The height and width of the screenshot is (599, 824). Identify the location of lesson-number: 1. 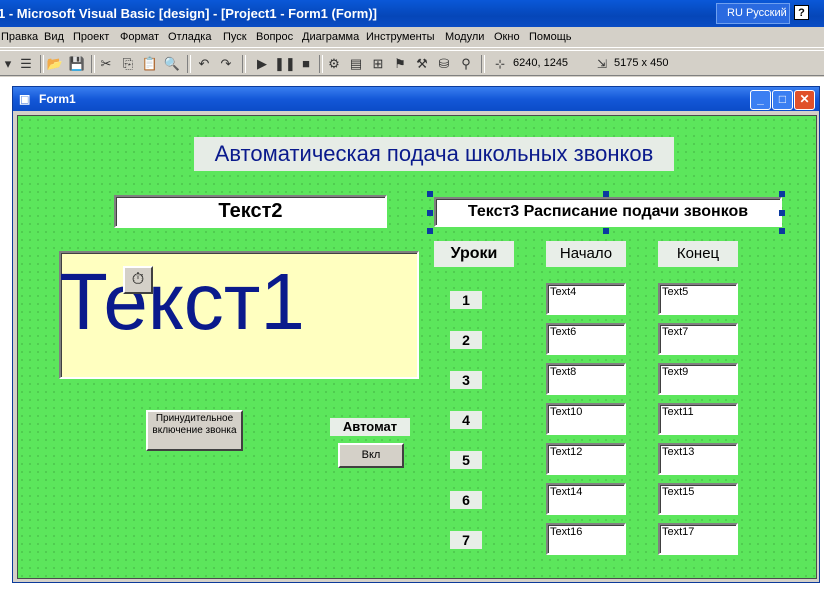
(466, 300).